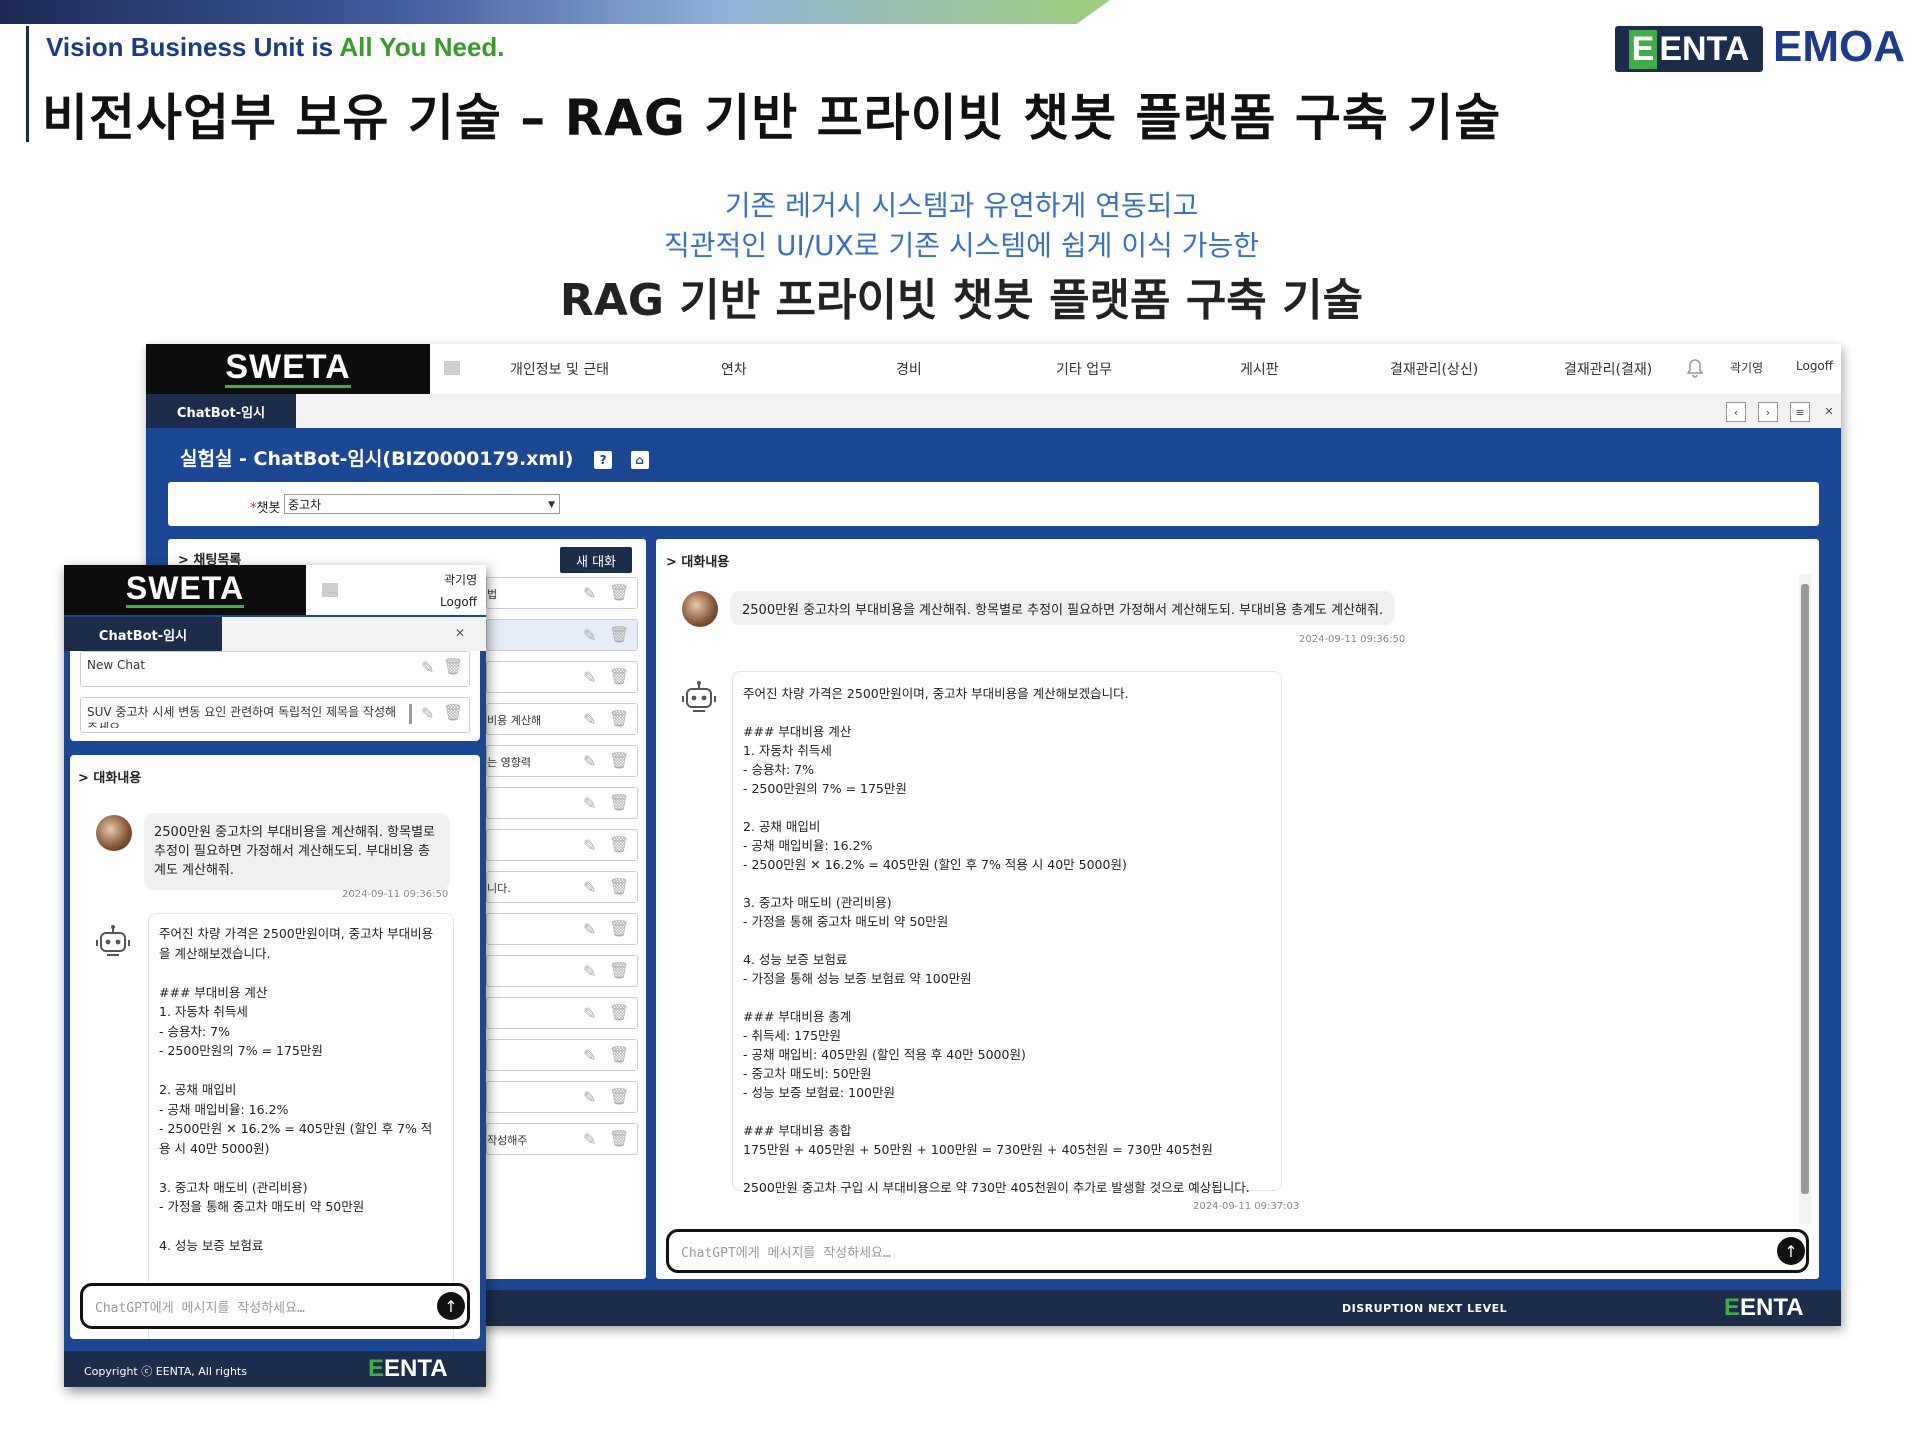 This screenshot has width=1923, height=1429. I want to click on mobile-tab-bar: ChatBot-임시 ✕, so click(275, 634).